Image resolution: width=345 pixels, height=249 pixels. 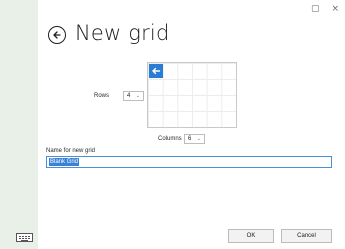 What do you see at coordinates (190, 139) in the screenshot?
I see `columns-value: 6` at bounding box center [190, 139].